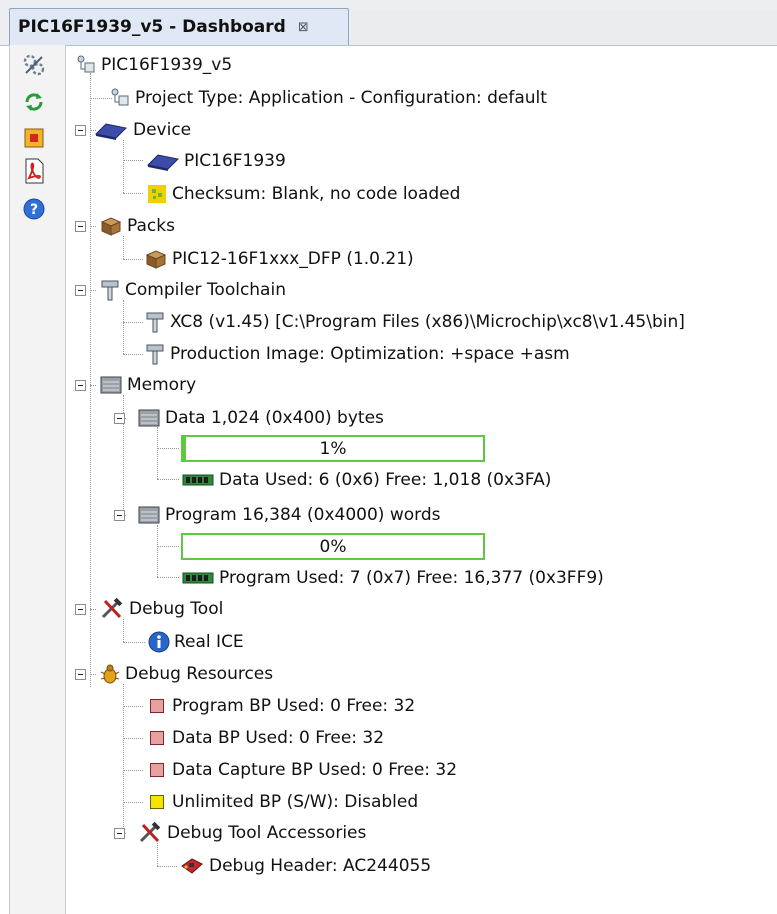 The image size is (777, 914). What do you see at coordinates (119, 833) in the screenshot?
I see `collapse-accessories-toggle` at bounding box center [119, 833].